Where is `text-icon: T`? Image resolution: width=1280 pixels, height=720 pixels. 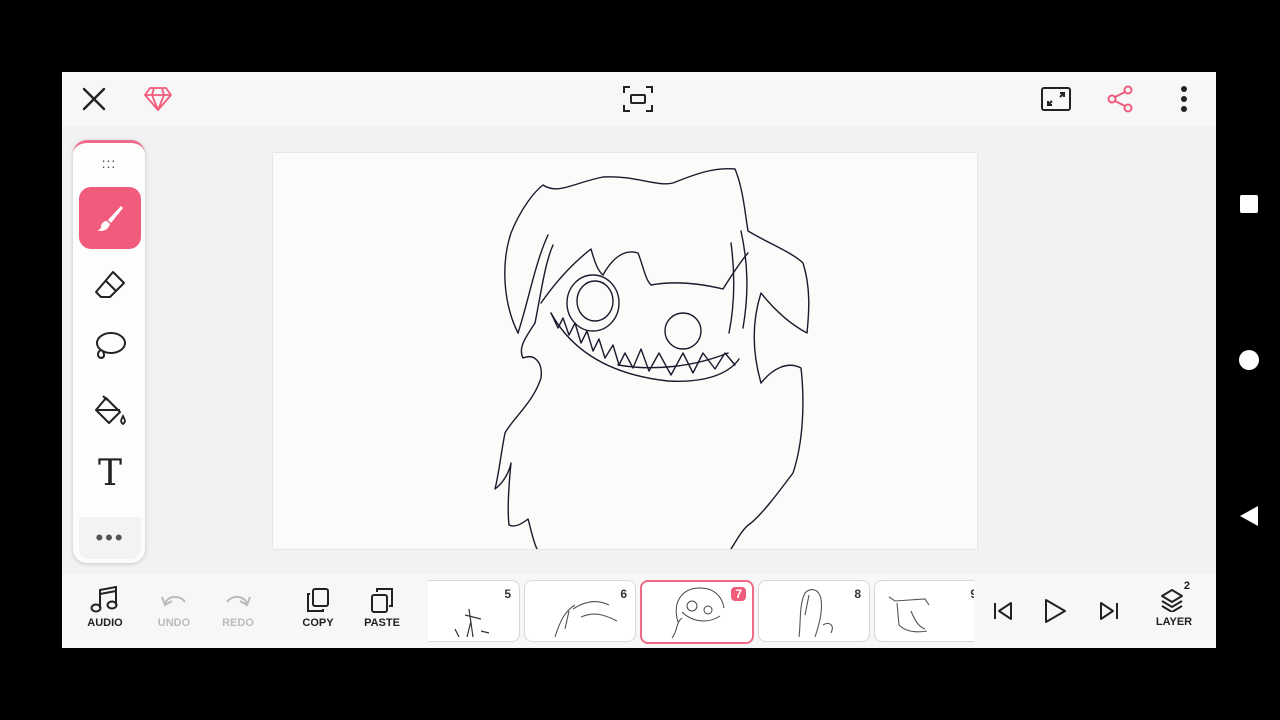 text-icon: T is located at coordinates (109, 473).